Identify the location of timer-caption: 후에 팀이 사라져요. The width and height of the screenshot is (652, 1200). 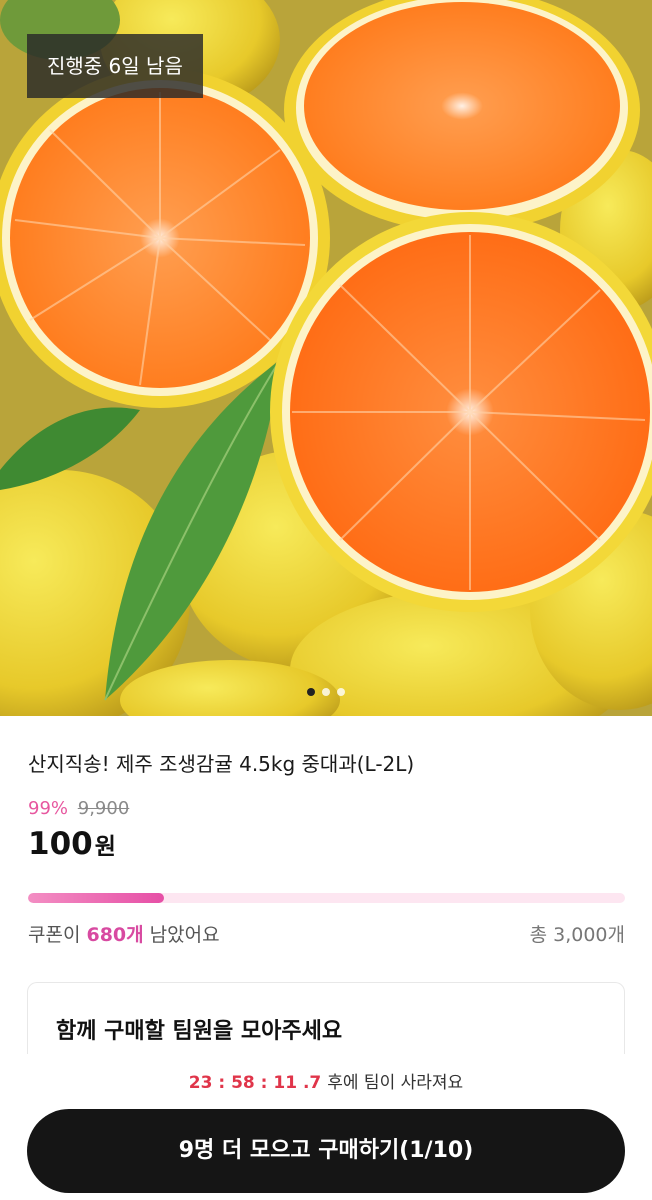
(395, 1083).